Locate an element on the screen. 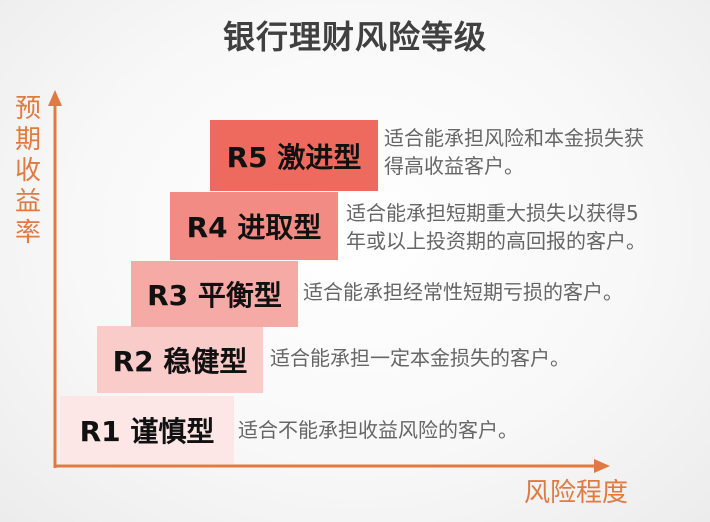  level-r5-desc-line-1: 适合能承担风险和本金损失获 is located at coordinates (514, 138).